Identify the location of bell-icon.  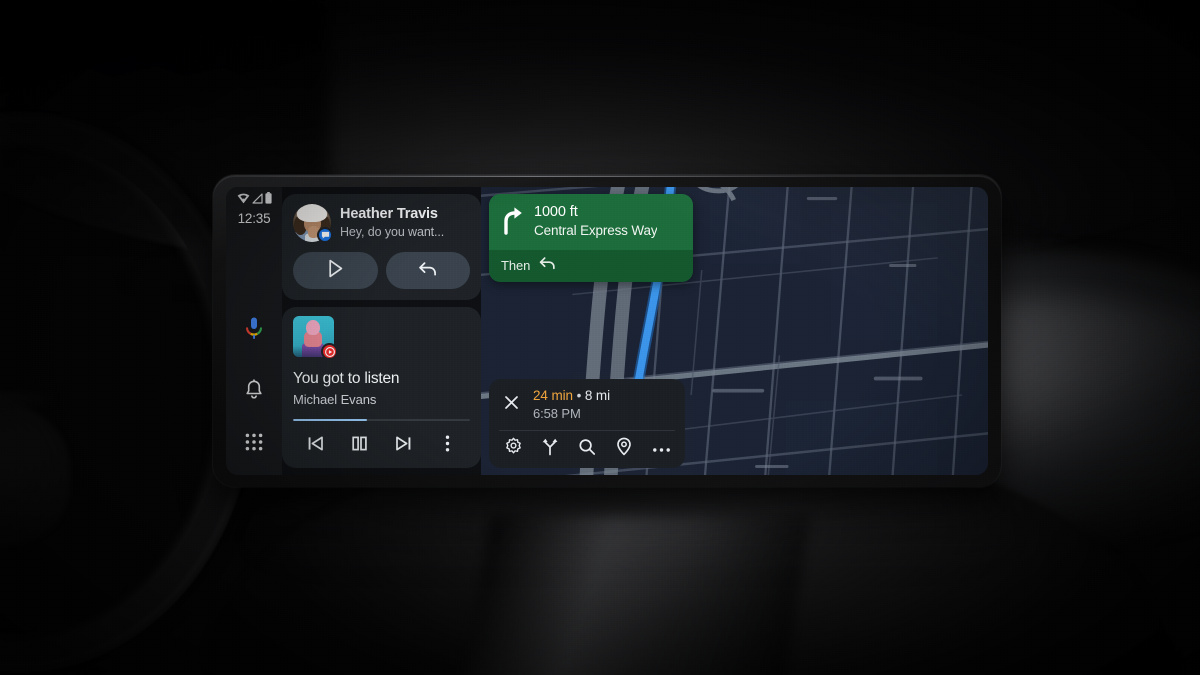
(254, 392).